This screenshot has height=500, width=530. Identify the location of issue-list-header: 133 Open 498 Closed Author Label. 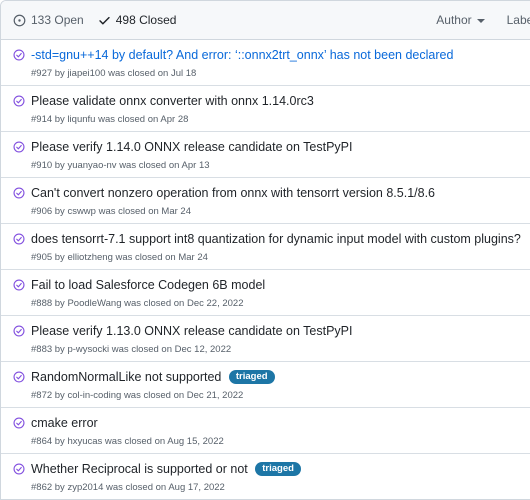
(265, 20).